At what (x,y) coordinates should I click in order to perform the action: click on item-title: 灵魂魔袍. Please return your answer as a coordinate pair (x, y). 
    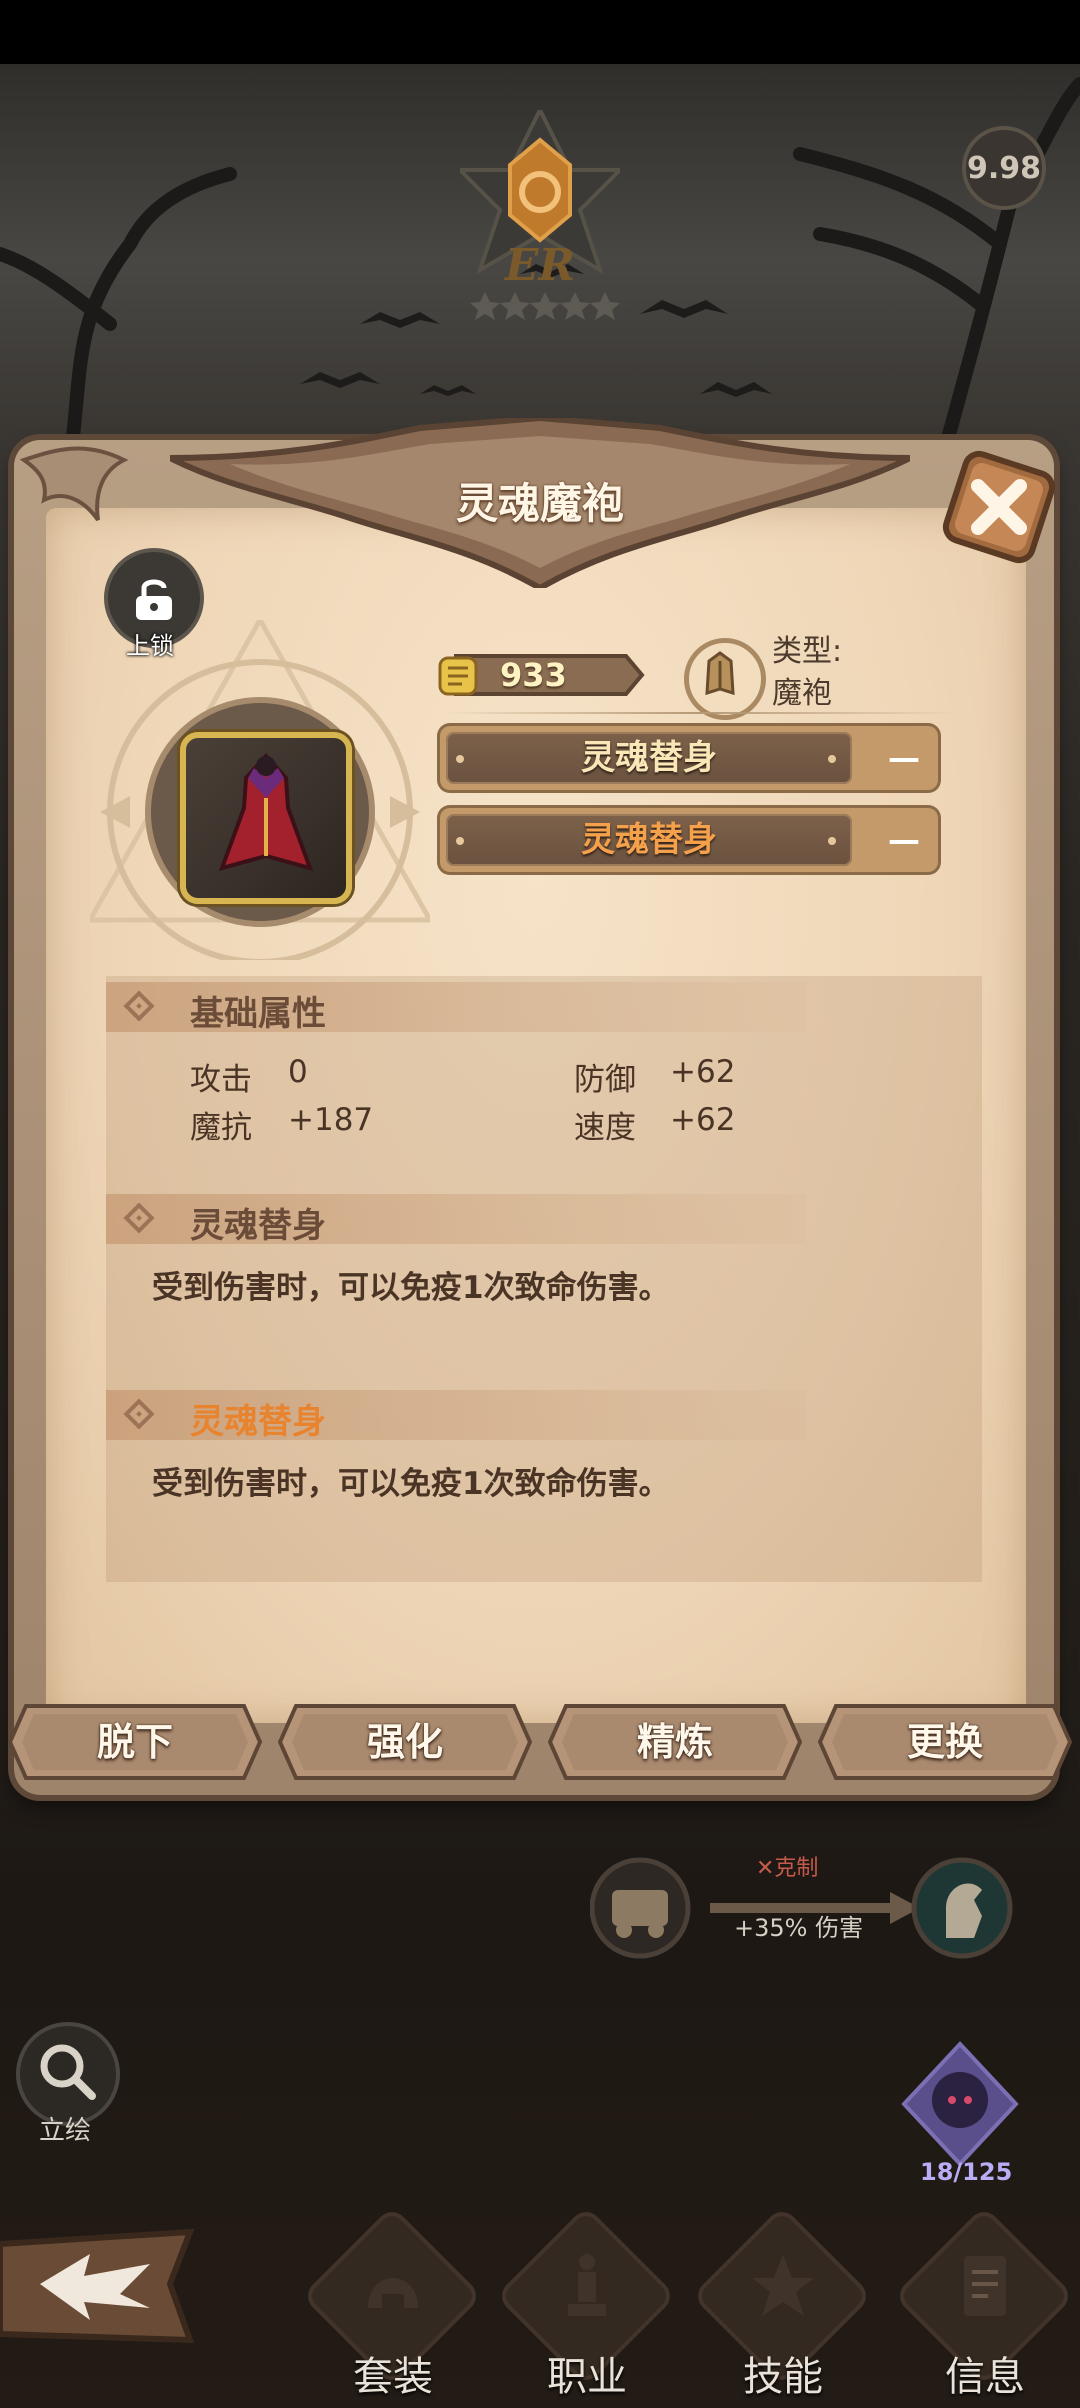
    Looking at the image, I should click on (539, 503).